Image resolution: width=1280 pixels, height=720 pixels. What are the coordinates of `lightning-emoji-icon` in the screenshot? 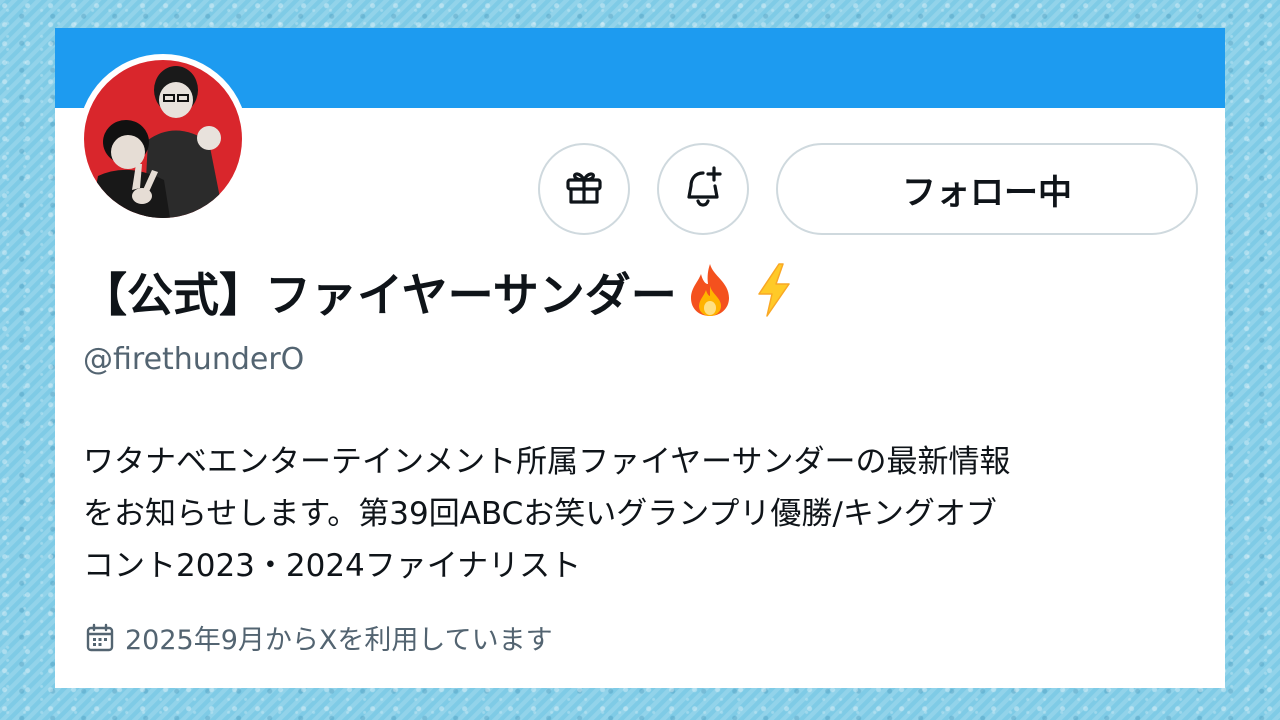 It's located at (774, 292).